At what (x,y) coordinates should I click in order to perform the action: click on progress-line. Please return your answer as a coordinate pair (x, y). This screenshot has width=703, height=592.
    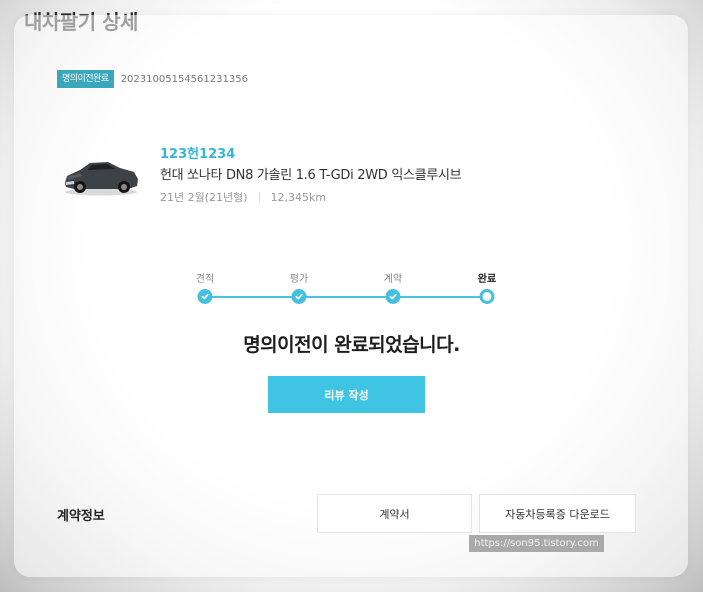
    Looking at the image, I should click on (346, 297).